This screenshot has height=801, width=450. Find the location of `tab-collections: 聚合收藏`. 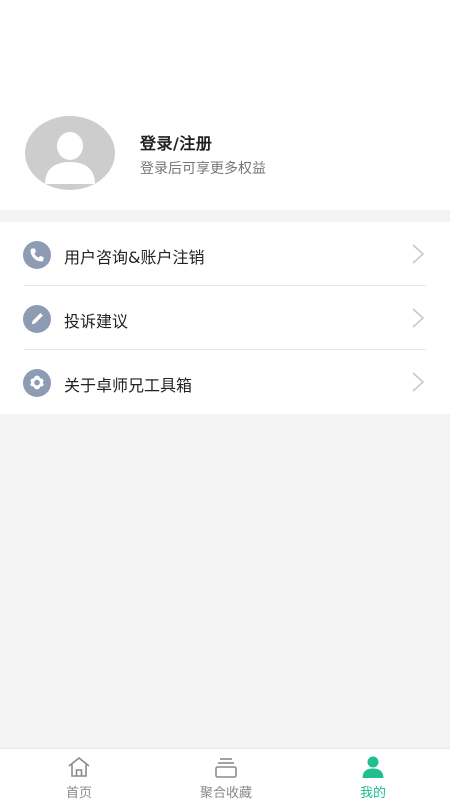

tab-collections: 聚合收藏 is located at coordinates (226, 775).